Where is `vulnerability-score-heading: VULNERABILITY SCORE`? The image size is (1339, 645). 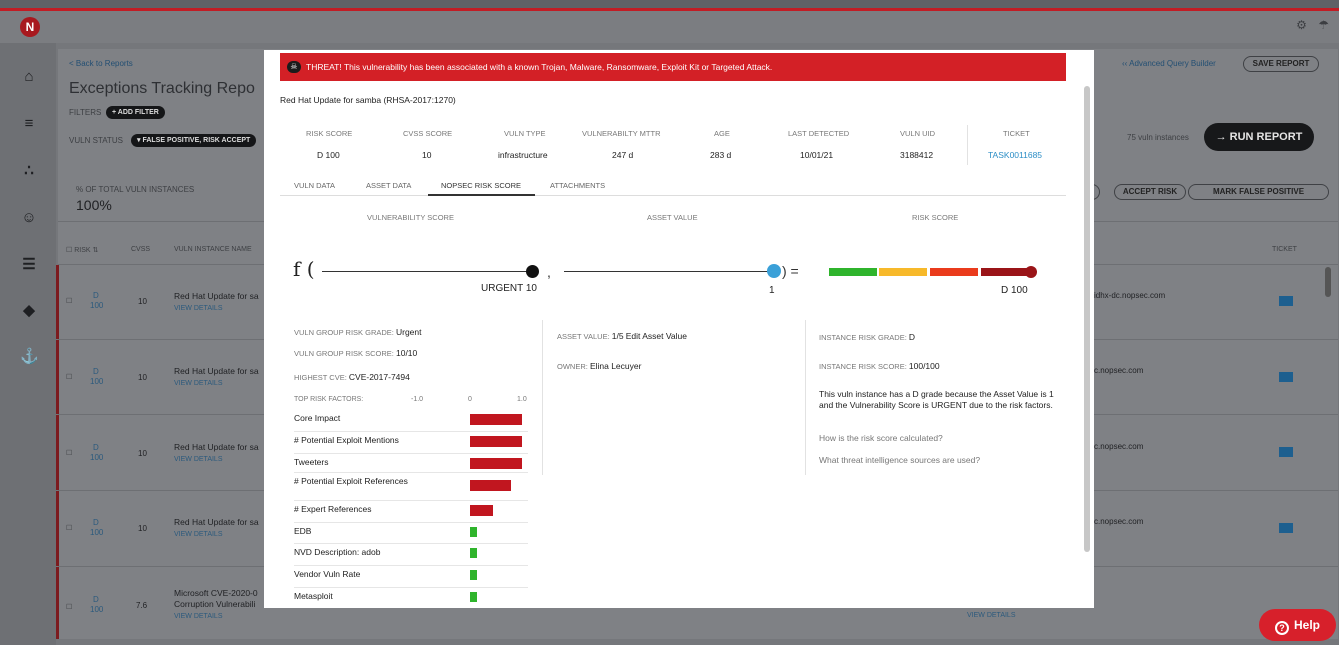 vulnerability-score-heading: VULNERABILITY SCORE is located at coordinates (410, 217).